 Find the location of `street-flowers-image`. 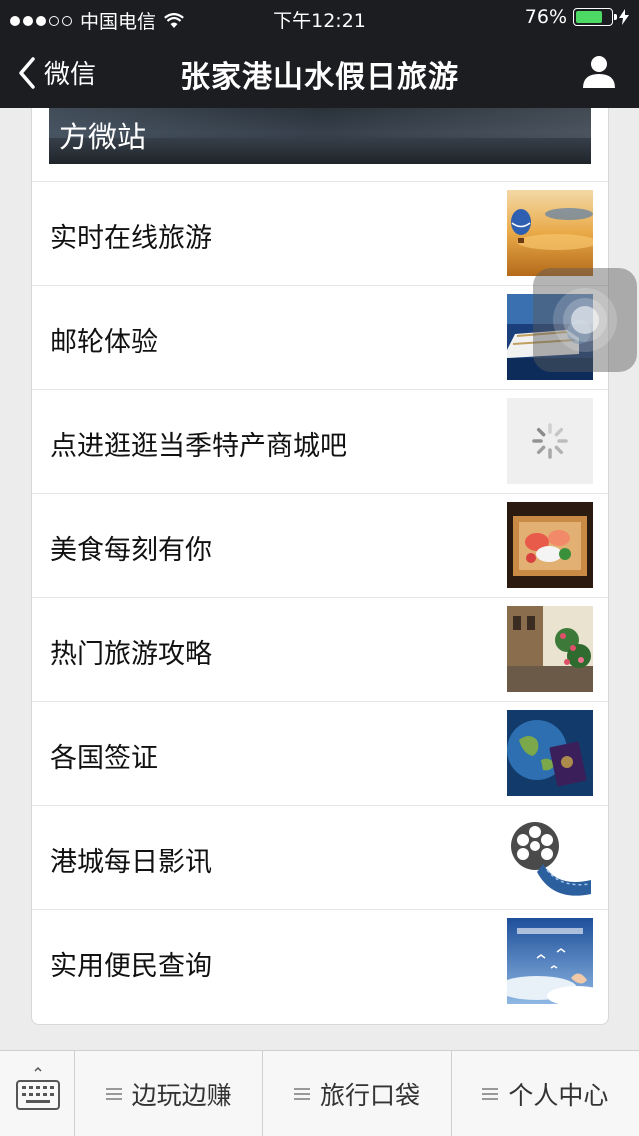

street-flowers-image is located at coordinates (550, 649).